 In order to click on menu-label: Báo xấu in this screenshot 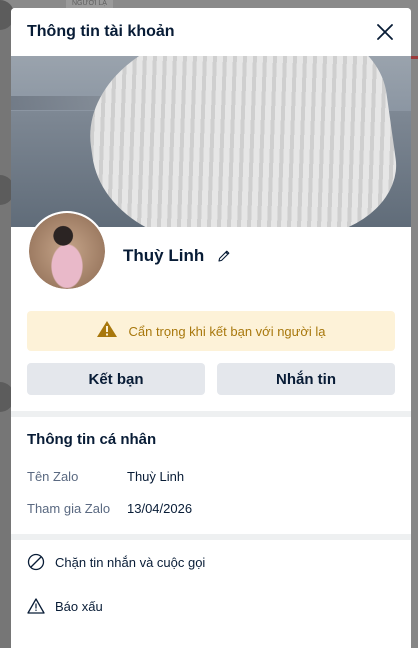, I will do `click(79, 606)`.